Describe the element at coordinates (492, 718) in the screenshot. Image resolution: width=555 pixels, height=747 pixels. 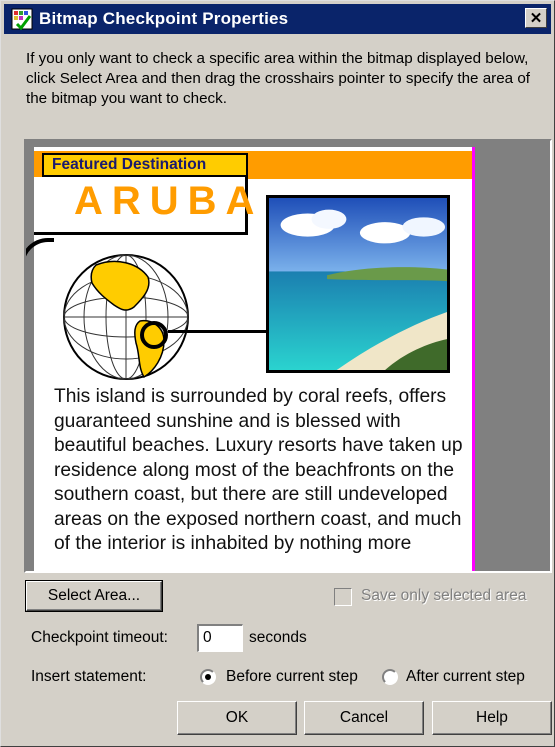
I see `help-button: Help` at that location.